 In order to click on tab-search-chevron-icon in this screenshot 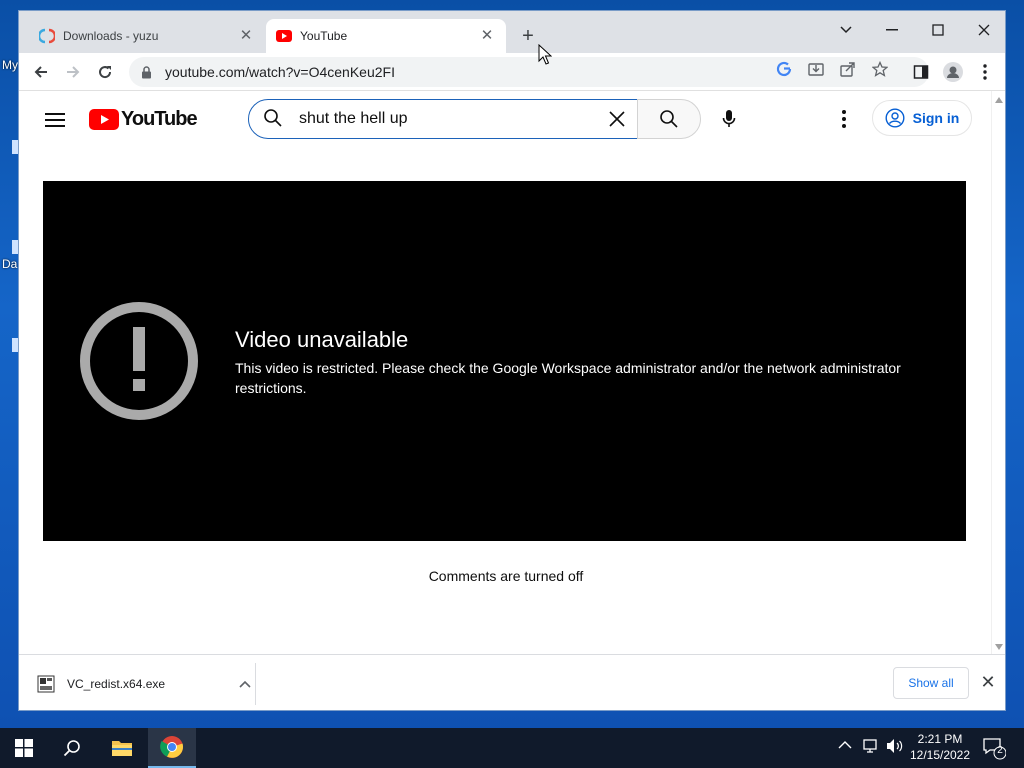, I will do `click(846, 30)`.